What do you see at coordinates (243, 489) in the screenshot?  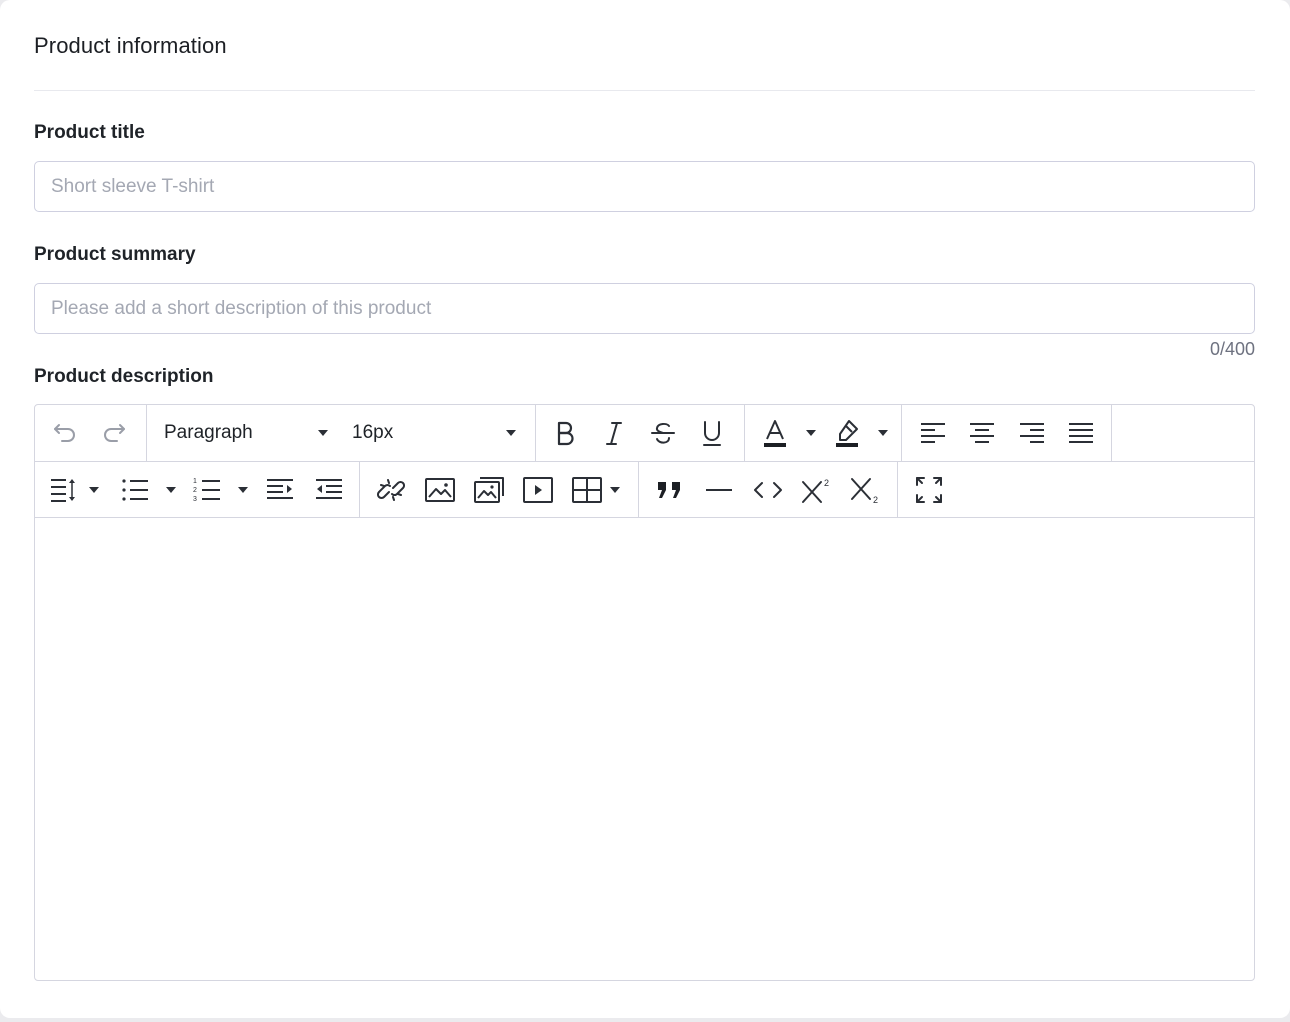 I see `numbered-list-caret-icon` at bounding box center [243, 489].